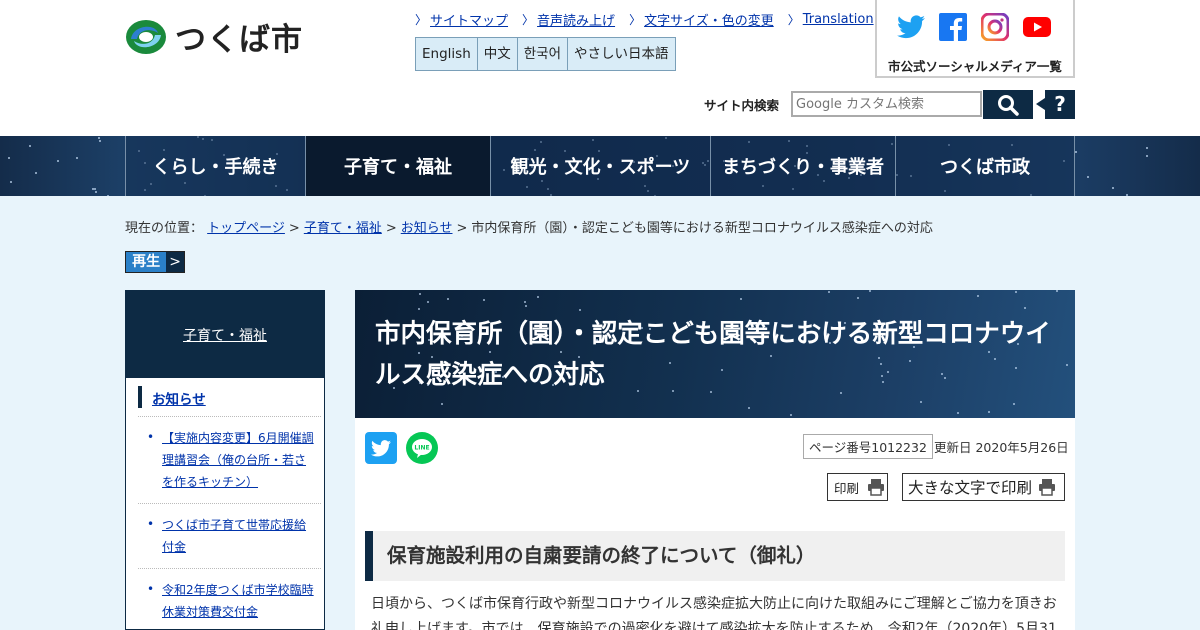  I want to click on svg-text: LINE, so click(421, 448).